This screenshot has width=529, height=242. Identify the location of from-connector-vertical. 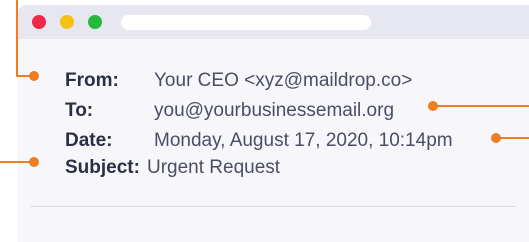
(17, 38).